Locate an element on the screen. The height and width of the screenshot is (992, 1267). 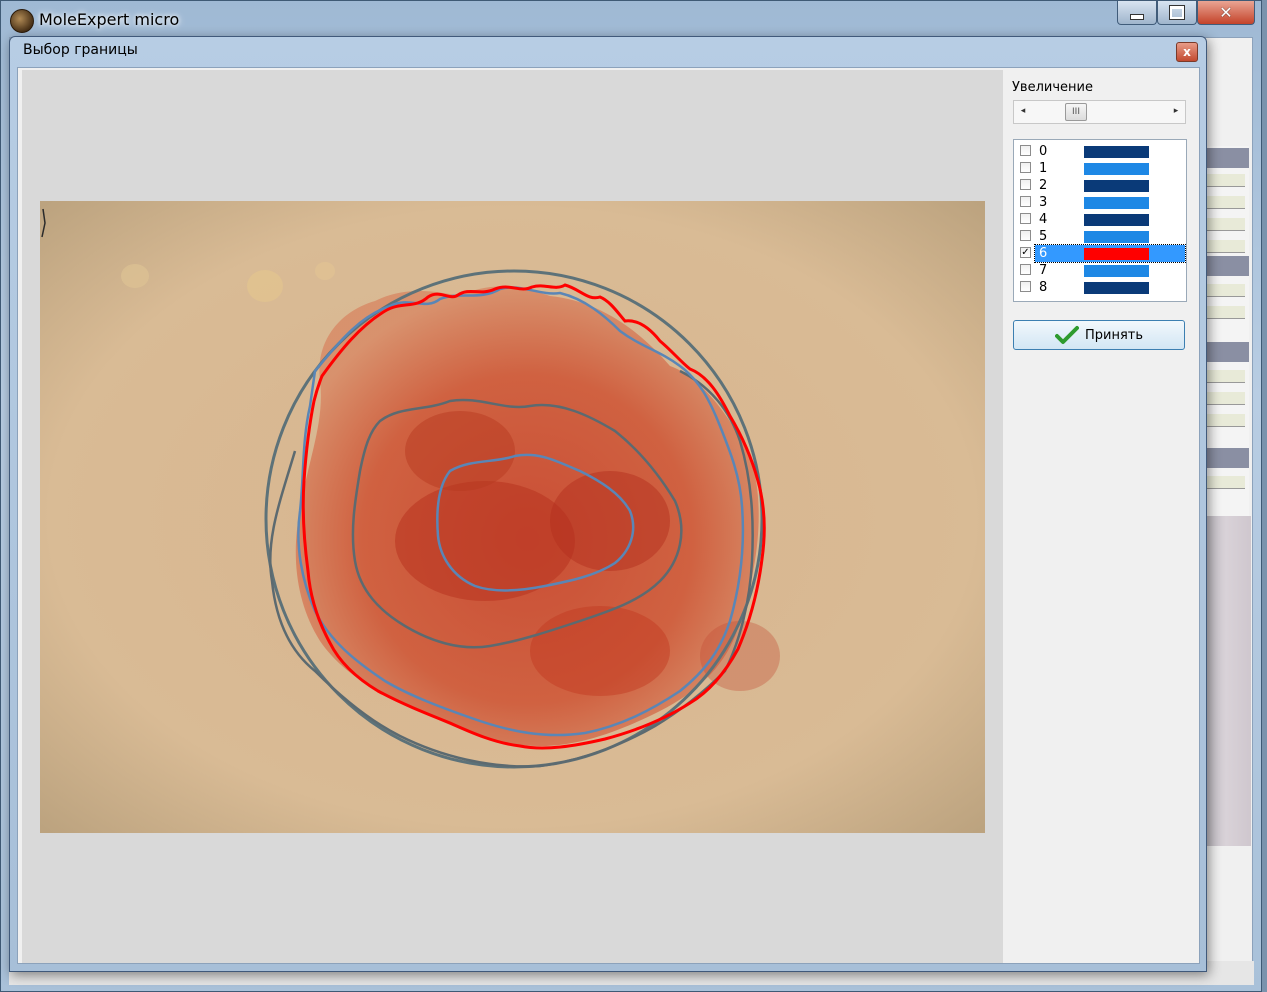
level-label: 8 is located at coordinates (1043, 287).